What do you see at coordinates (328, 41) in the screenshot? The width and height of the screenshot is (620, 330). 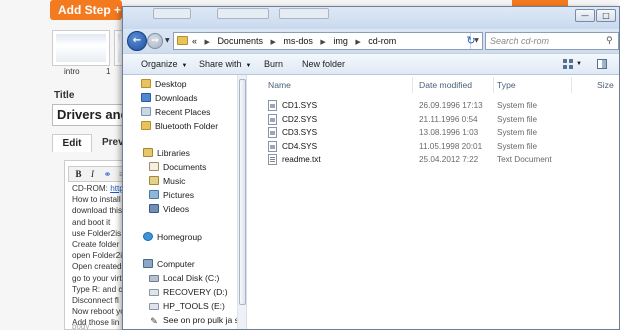 I see `address-bar: « ▶ Documents ▶ ms-dos ▶ img ▶ cd-rom ▼` at bounding box center [328, 41].